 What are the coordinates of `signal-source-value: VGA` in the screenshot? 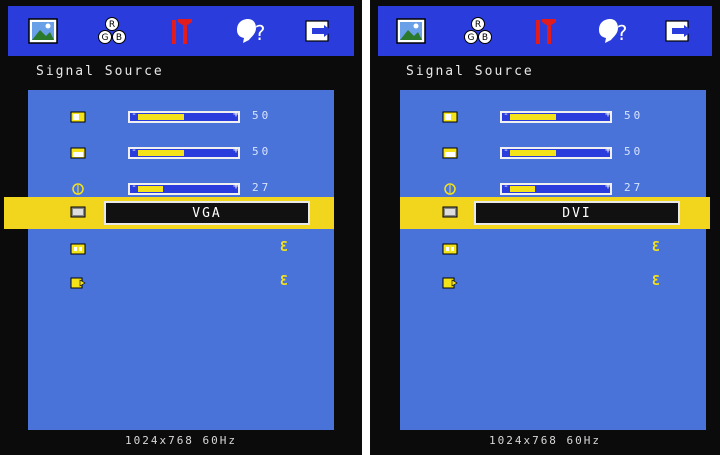 It's located at (207, 213).